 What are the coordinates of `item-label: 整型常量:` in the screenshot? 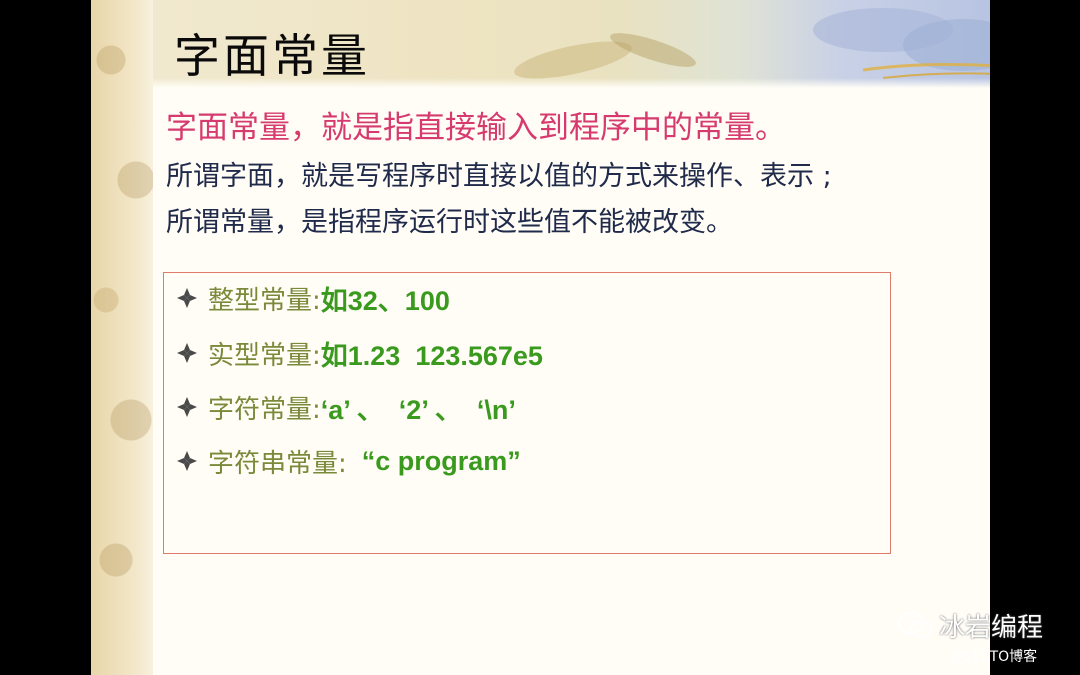 It's located at (264, 300).